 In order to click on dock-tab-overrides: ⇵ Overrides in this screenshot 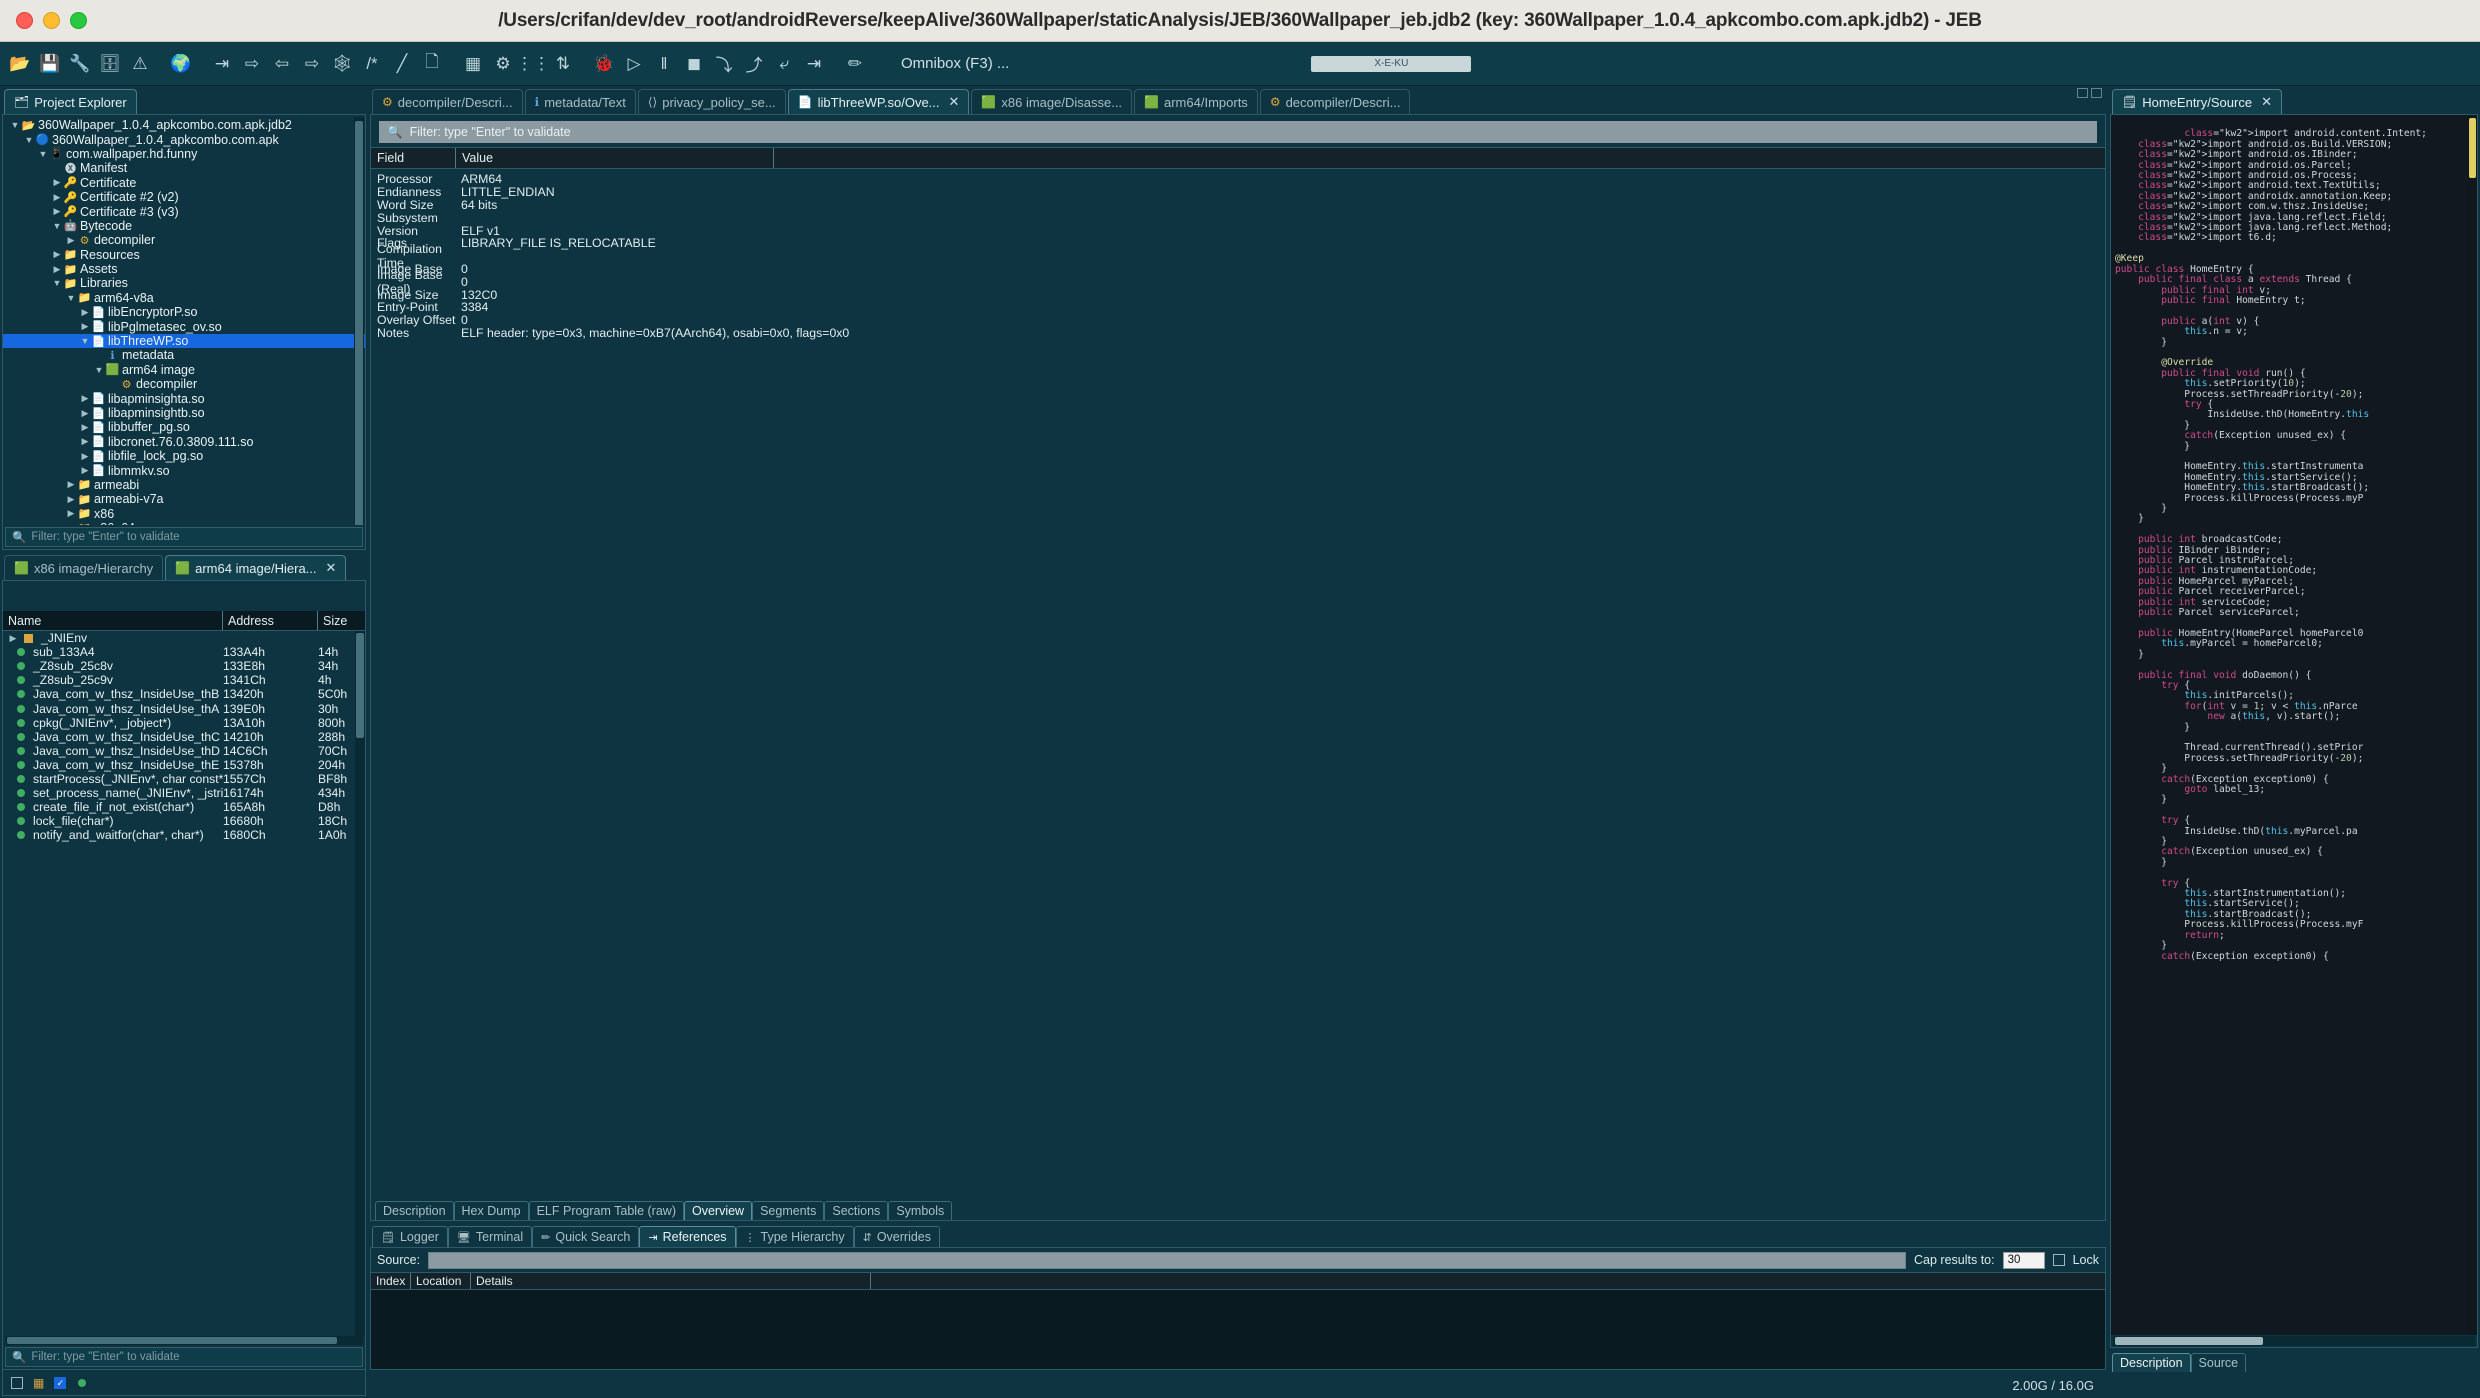, I will do `click(896, 1236)`.